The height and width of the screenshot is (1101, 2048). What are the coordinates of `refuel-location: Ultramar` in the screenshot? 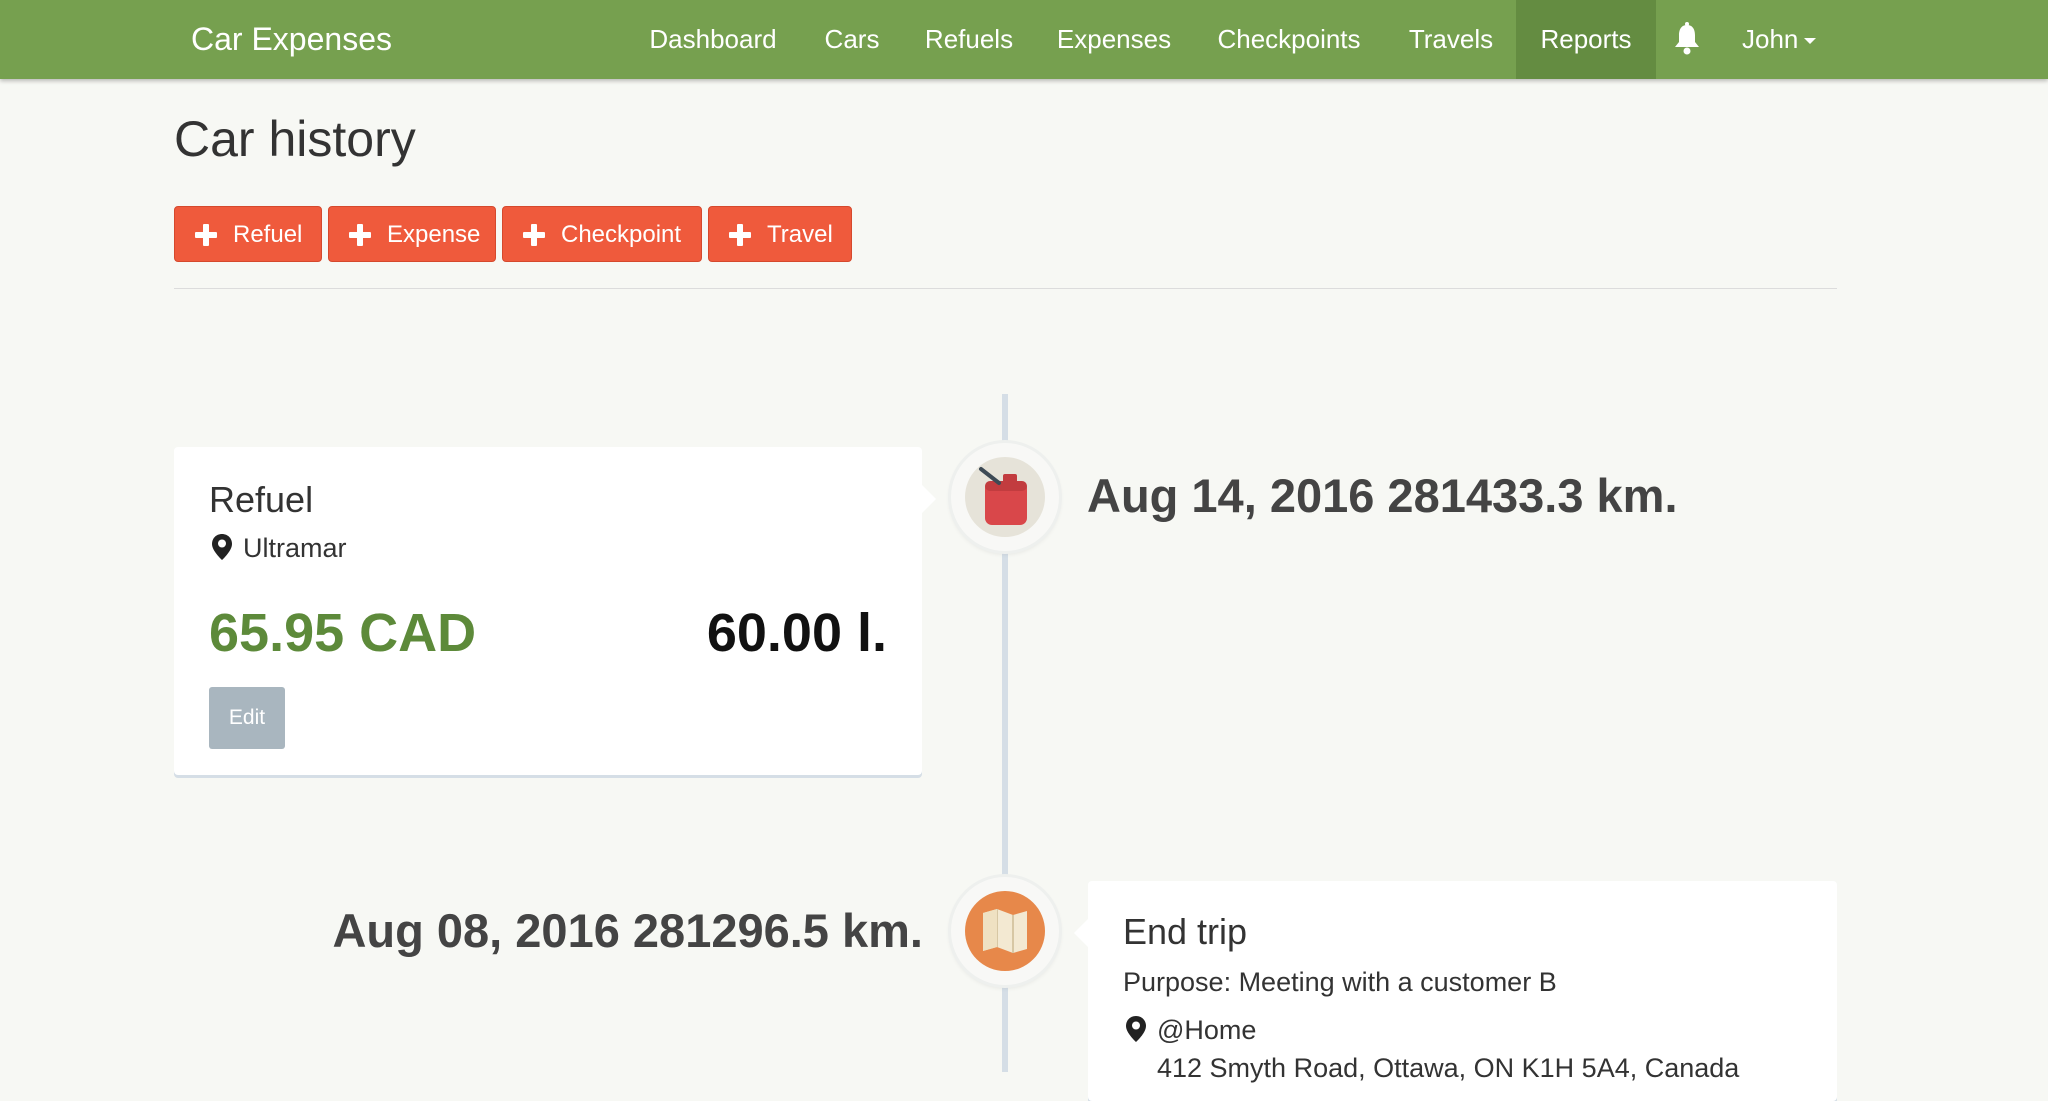 It's located at (295, 548).